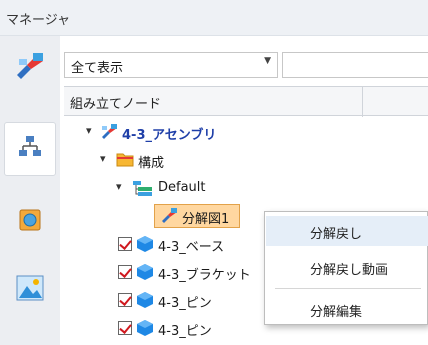 The image size is (428, 345). What do you see at coordinates (362, 102) in the screenshot?
I see `column-divider` at bounding box center [362, 102].